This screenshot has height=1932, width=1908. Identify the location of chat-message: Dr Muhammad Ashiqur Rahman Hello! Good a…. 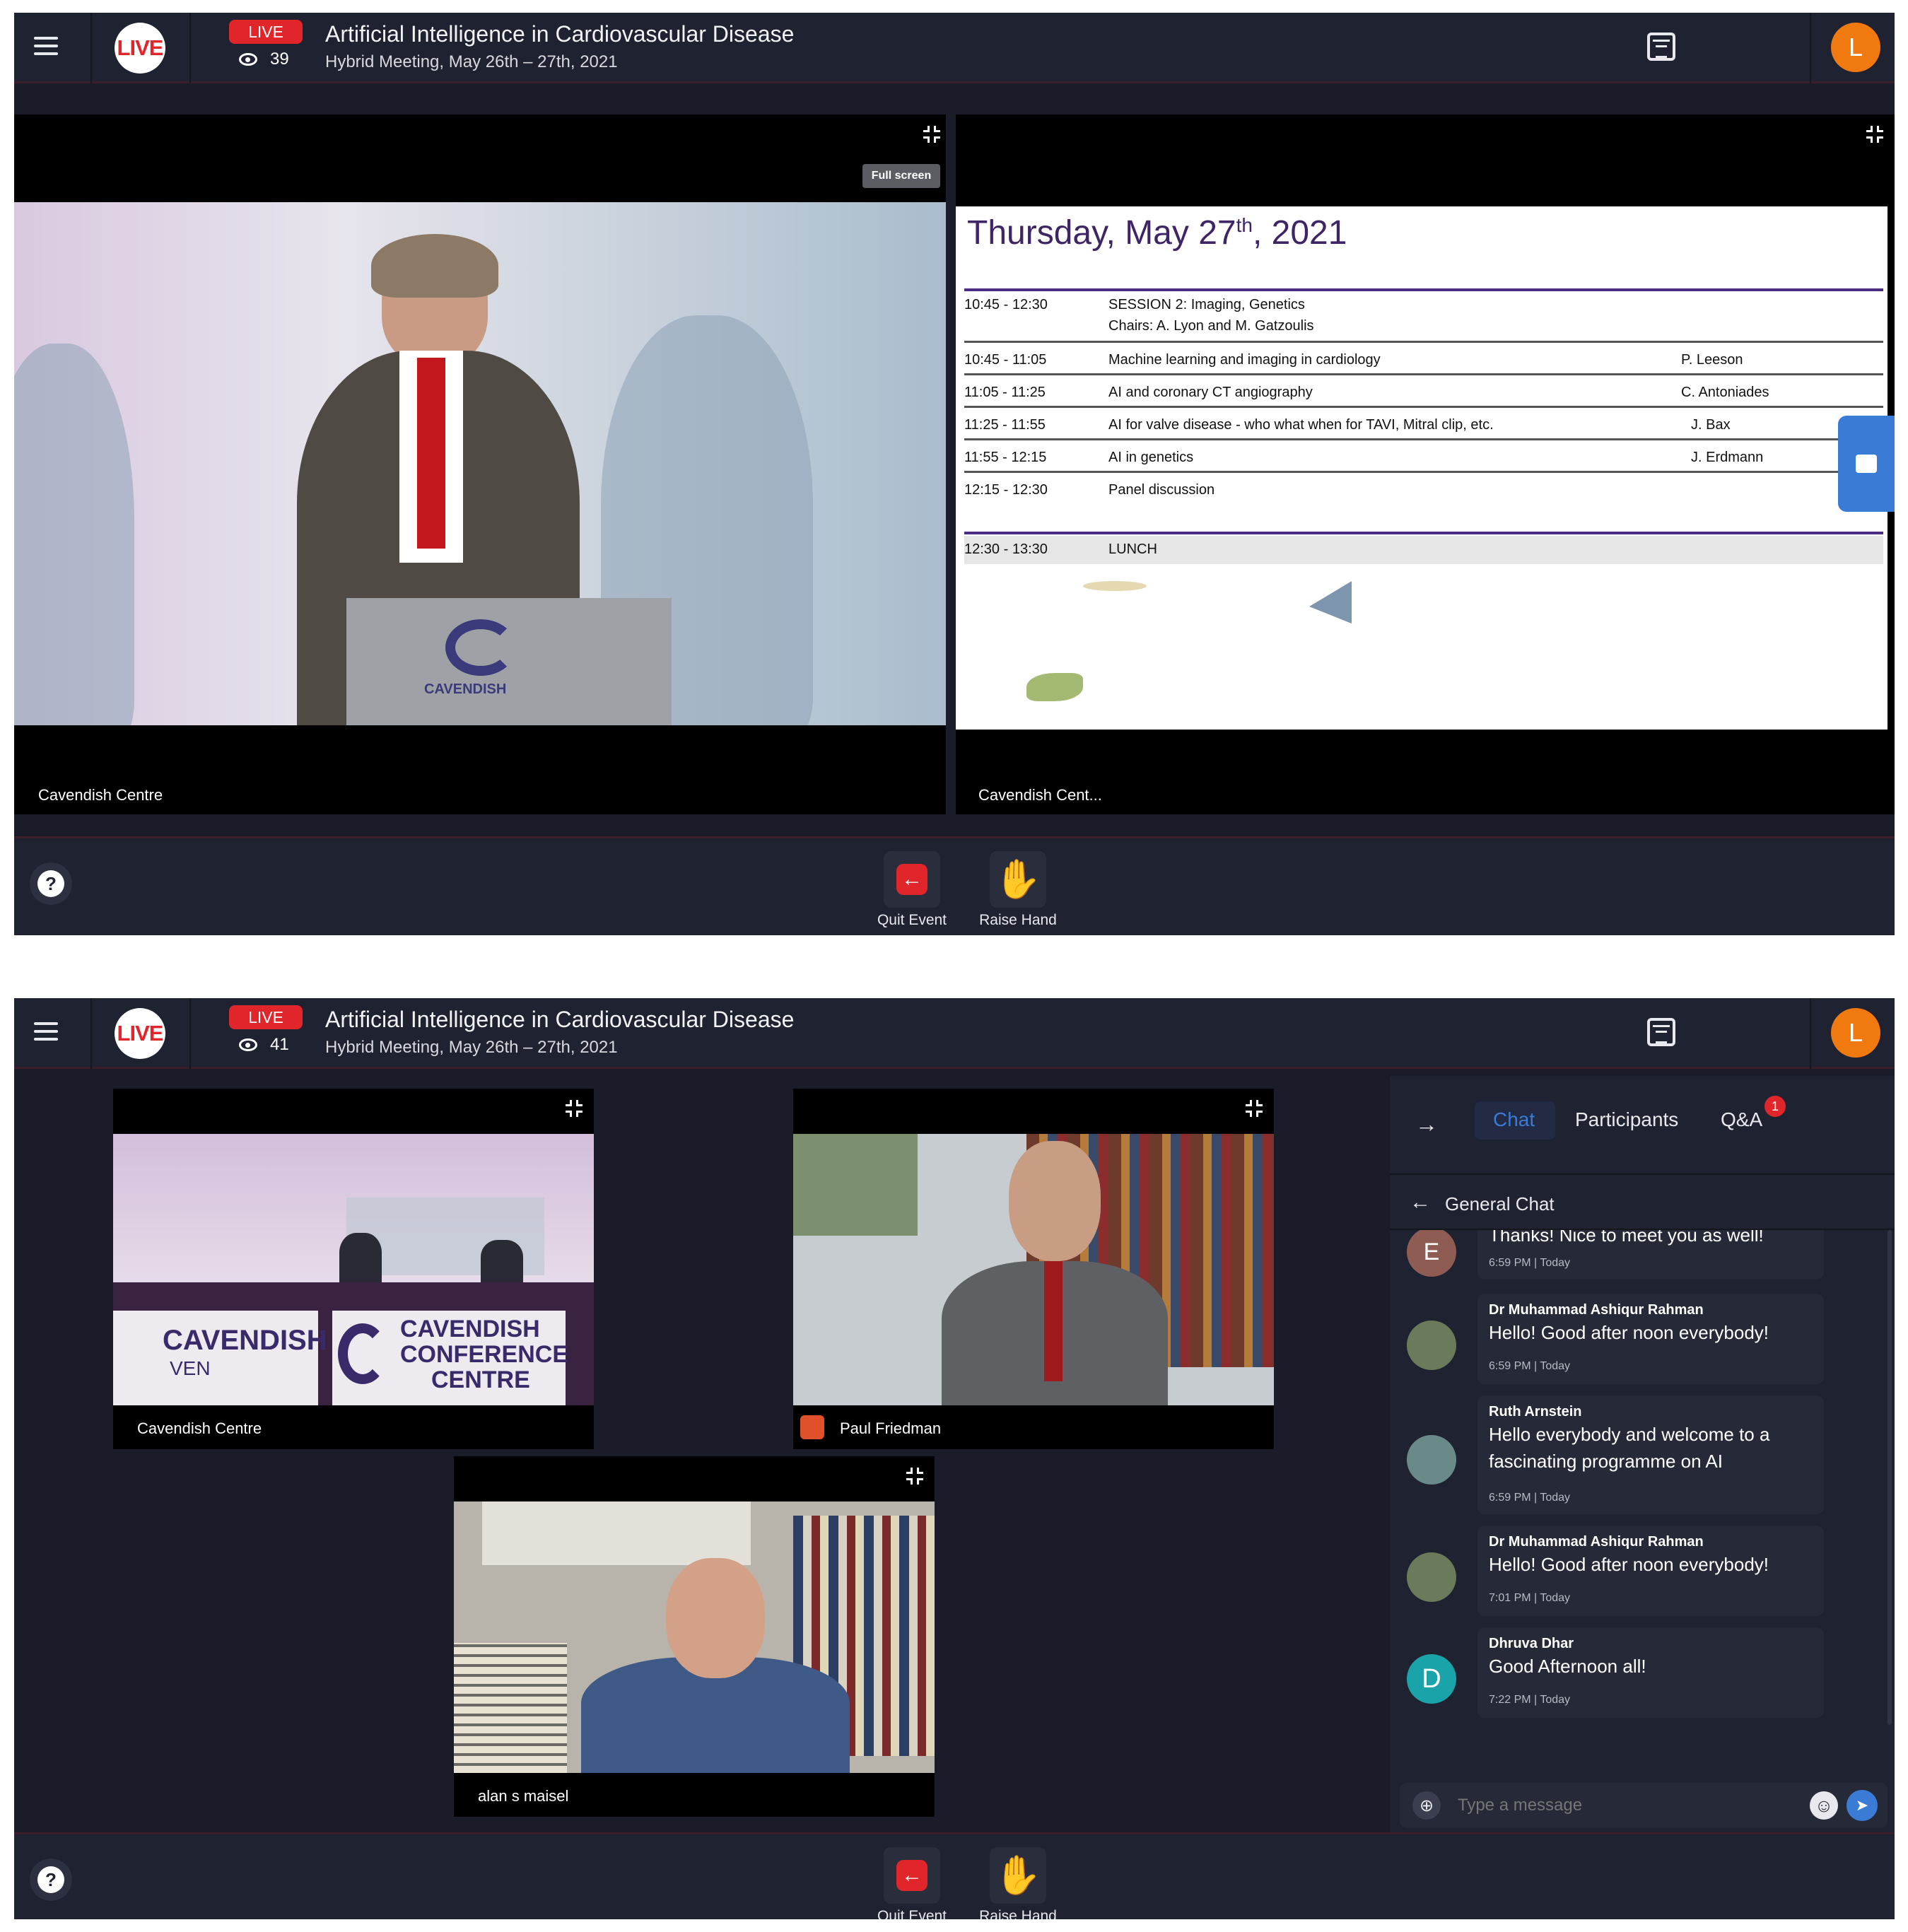
(1650, 1339).